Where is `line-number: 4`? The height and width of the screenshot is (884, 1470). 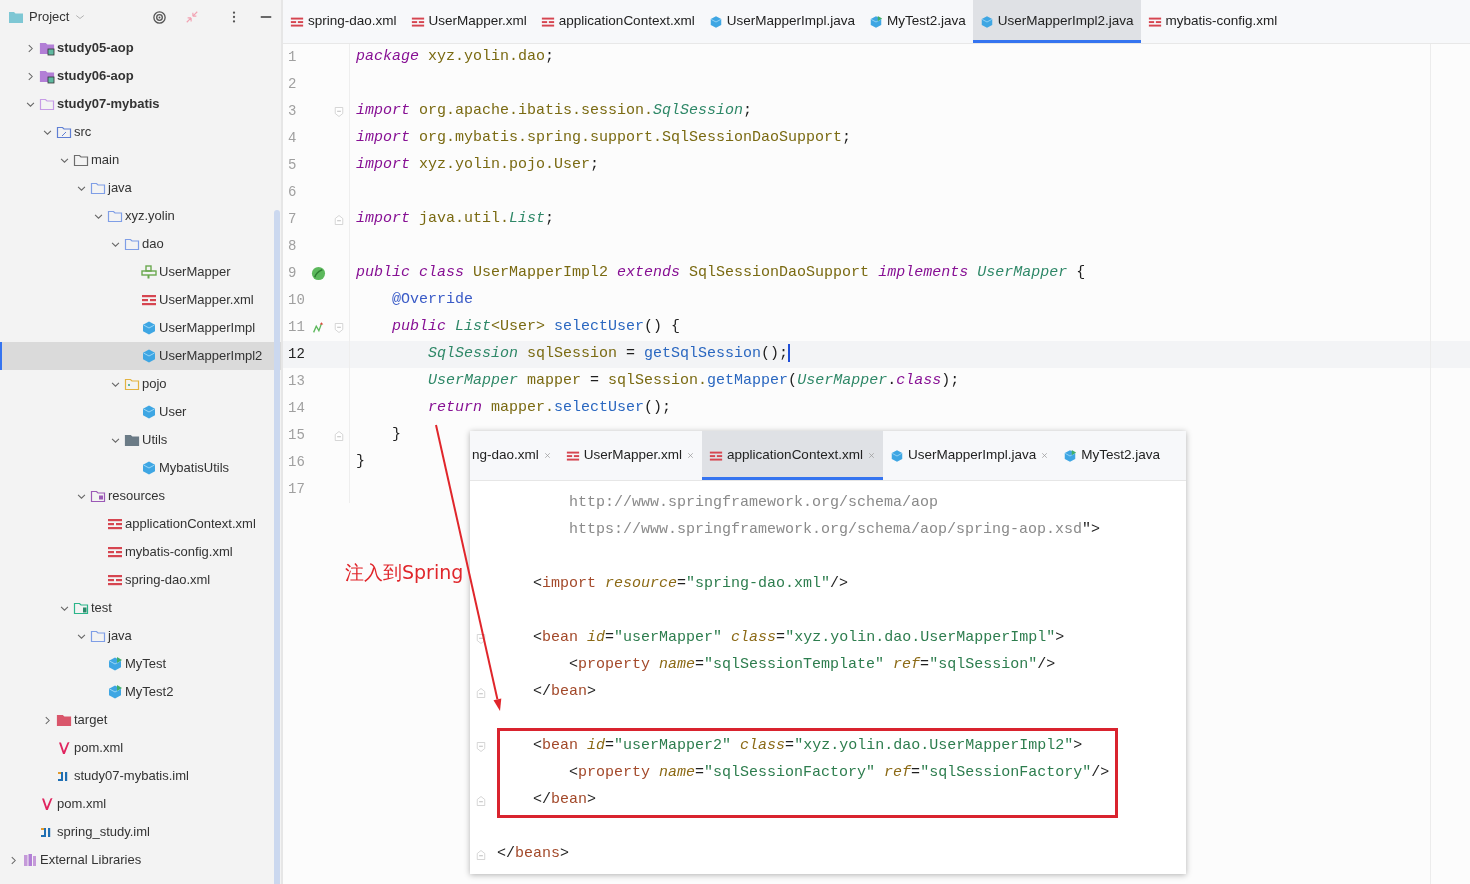
line-number: 4 is located at coordinates (292, 138).